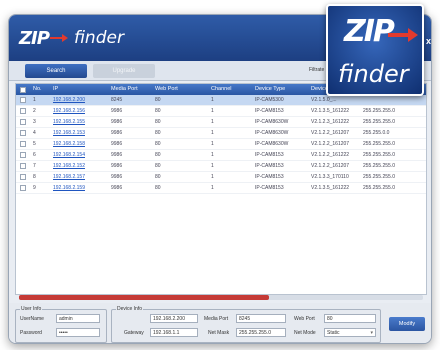 The height and width of the screenshot is (350, 440). Describe the element at coordinates (34, 188) in the screenshot. I see `cell-no: 9` at that location.